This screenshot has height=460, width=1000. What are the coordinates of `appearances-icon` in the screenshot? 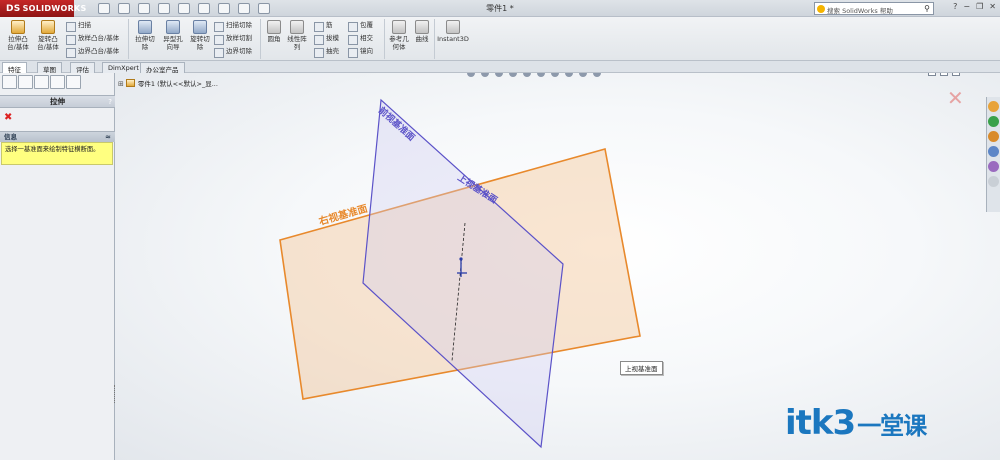 It's located at (993, 181).